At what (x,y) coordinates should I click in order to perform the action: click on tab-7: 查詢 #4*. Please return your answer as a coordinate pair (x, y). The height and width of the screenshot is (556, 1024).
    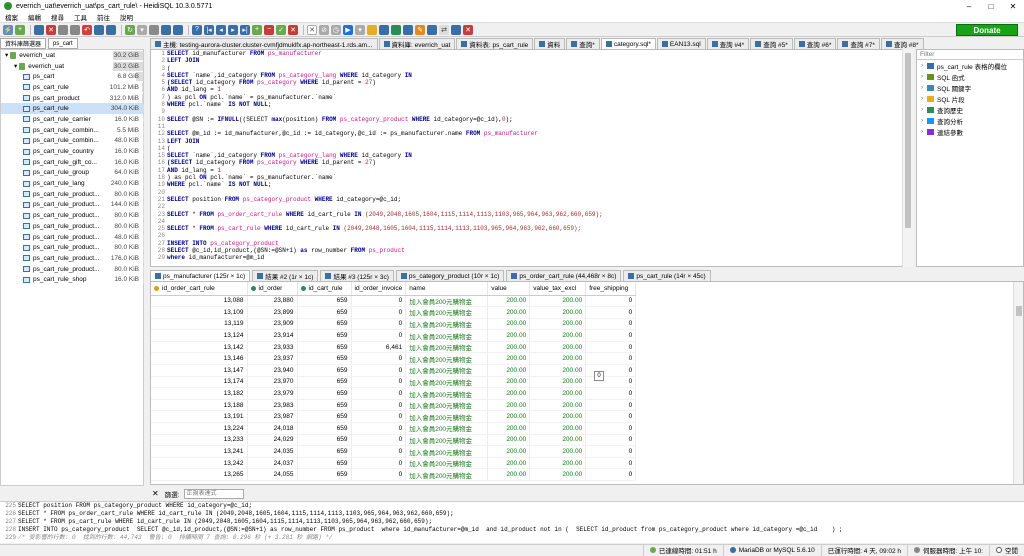
    Looking at the image, I should click on (728, 43).